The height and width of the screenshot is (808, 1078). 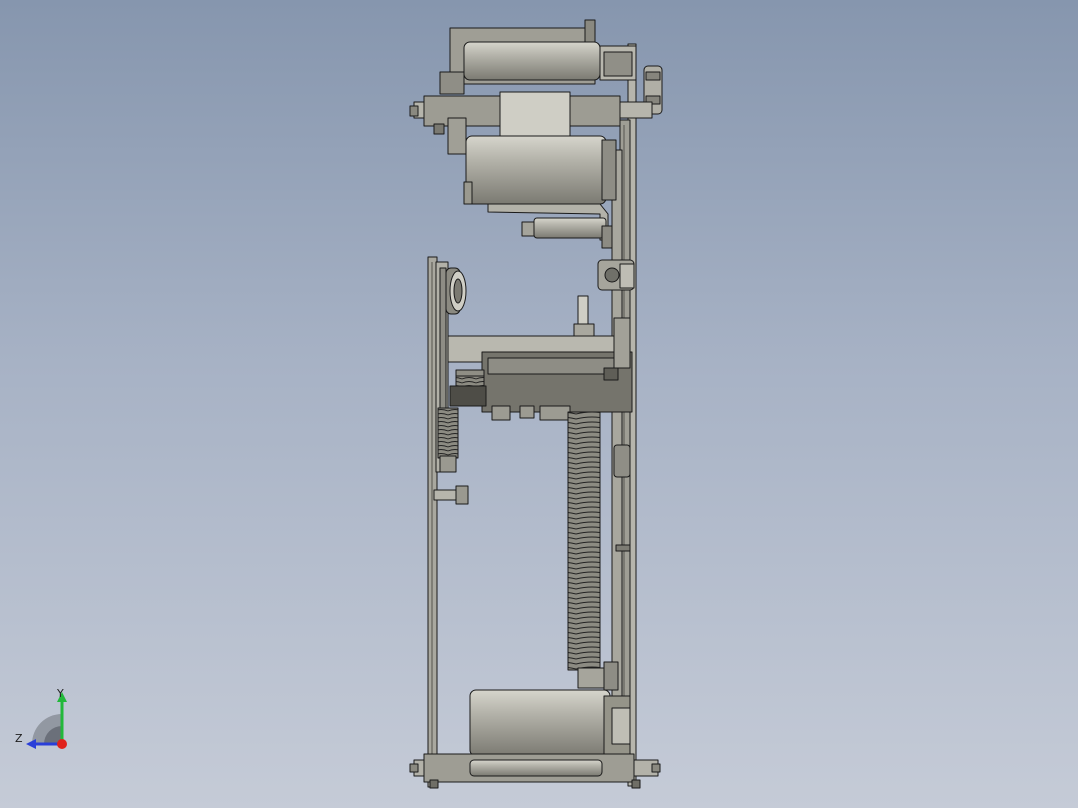 I want to click on slot-bracket, so click(x=616, y=275).